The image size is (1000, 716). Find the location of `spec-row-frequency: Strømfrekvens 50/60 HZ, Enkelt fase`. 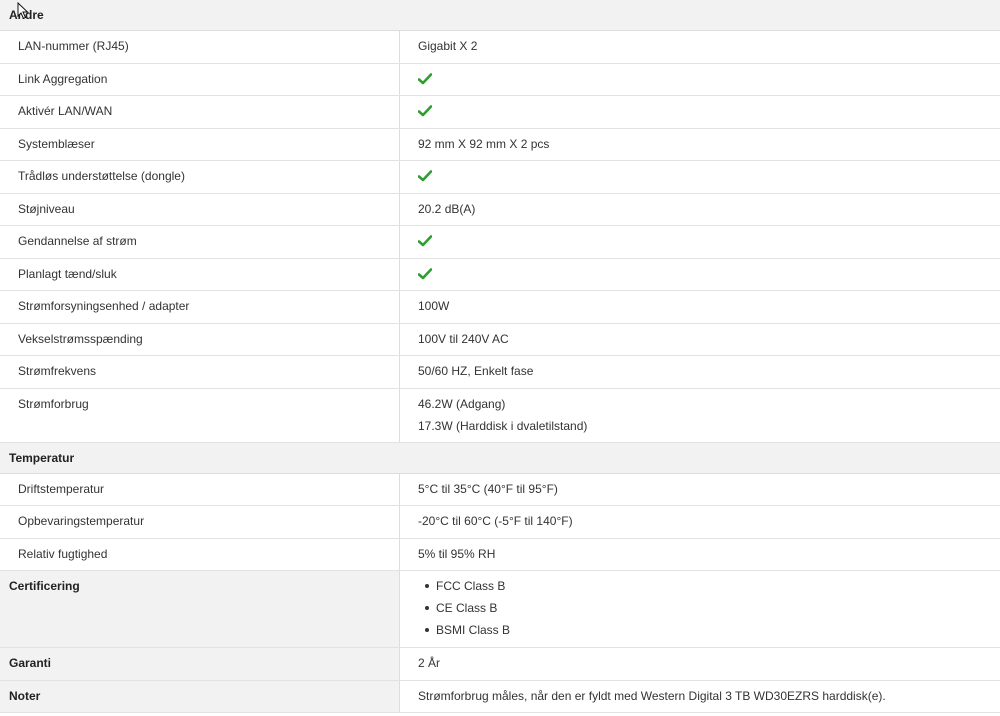

spec-row-frequency: Strømfrekvens 50/60 HZ, Enkelt fase is located at coordinates (500, 372).